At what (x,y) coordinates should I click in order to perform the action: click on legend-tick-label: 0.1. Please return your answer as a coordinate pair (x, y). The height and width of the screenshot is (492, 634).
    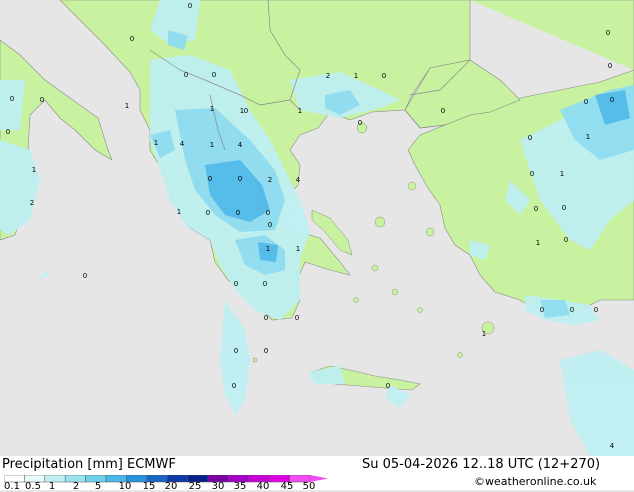
    Looking at the image, I should click on (12, 486).